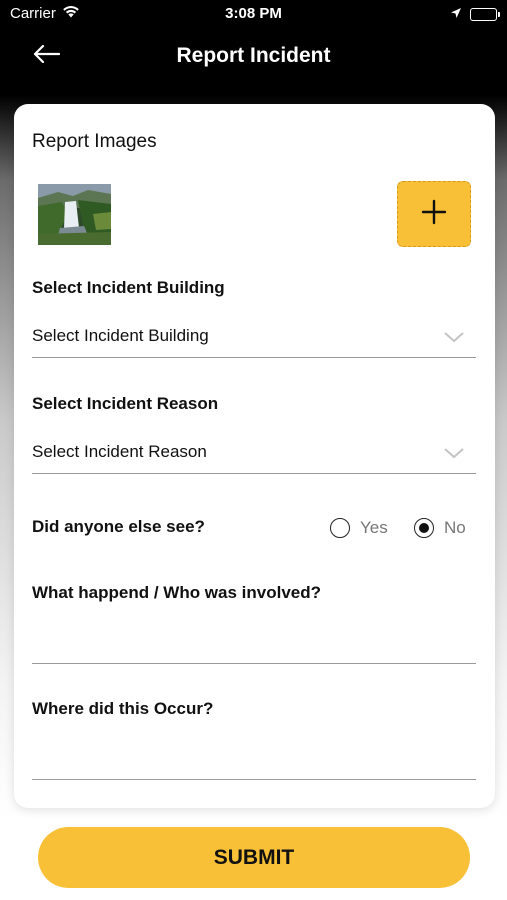 The width and height of the screenshot is (507, 900). Describe the element at coordinates (128, 287) in the screenshot. I see `building-label: Select Incident Building` at that location.